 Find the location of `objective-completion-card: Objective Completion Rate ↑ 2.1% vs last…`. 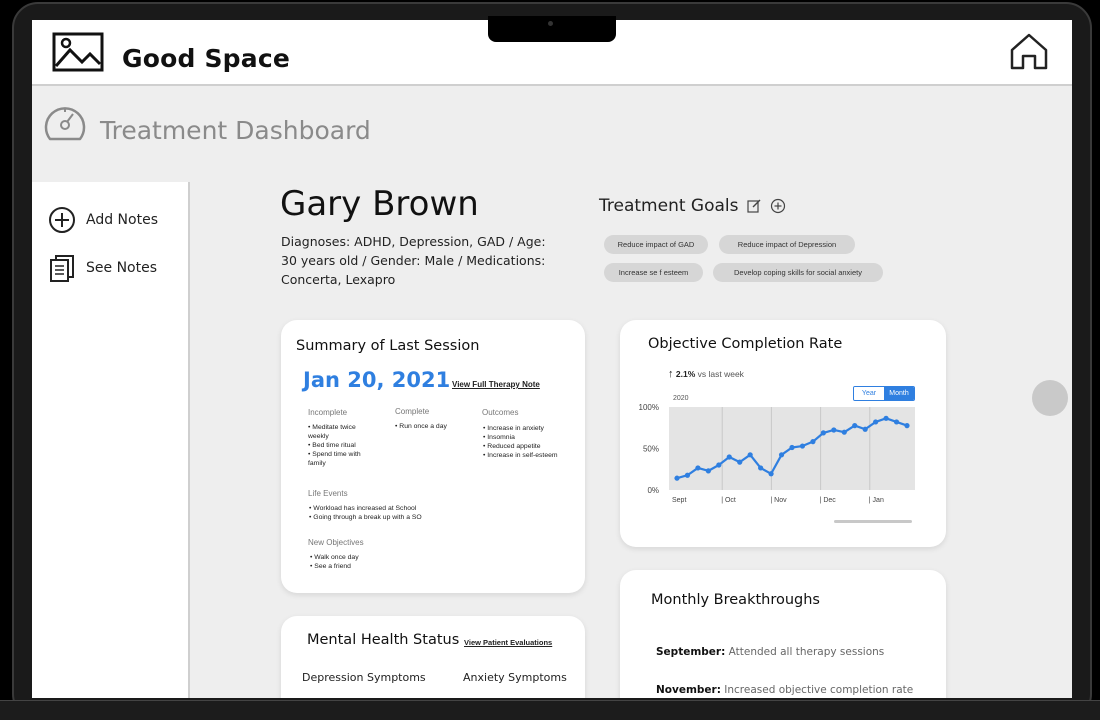

objective-completion-card: Objective Completion Rate ↑ 2.1% vs last… is located at coordinates (783, 433).